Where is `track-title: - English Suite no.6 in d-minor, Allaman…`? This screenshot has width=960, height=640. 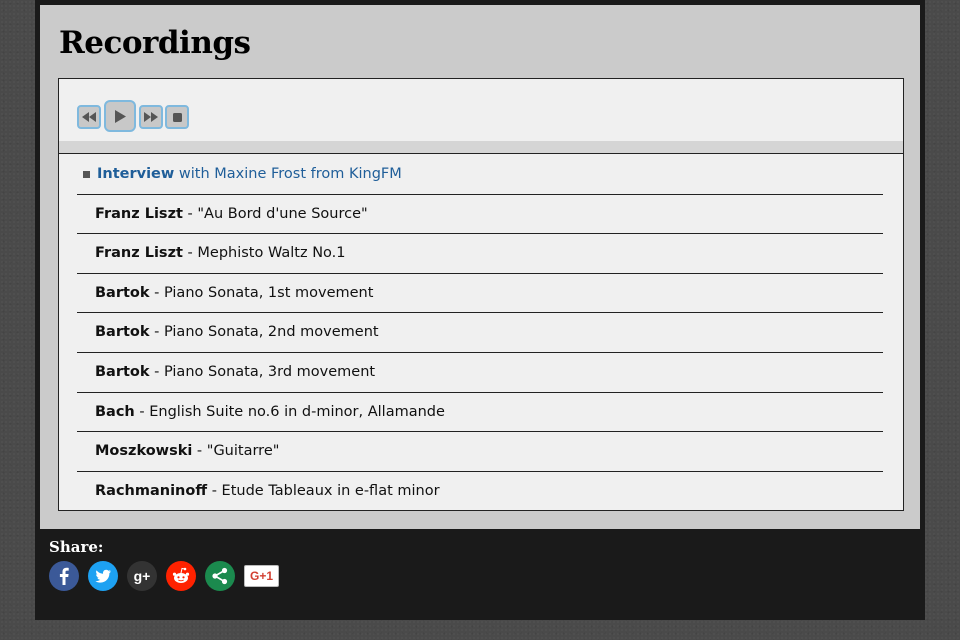
track-title: - English Suite no.6 in d-minor, Allaman… is located at coordinates (289, 411).